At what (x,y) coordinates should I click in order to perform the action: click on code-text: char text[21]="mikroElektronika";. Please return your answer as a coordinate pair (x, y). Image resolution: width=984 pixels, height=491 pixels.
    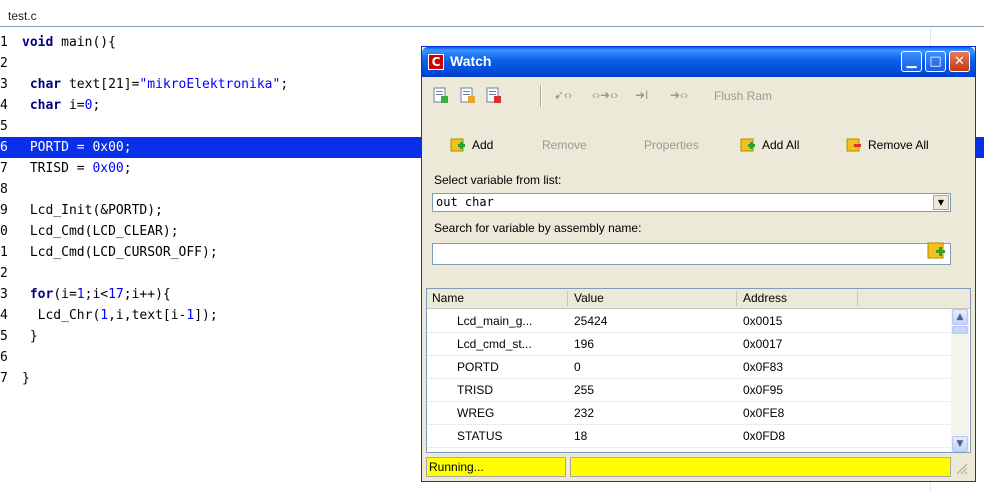
    Looking at the image, I should click on (159, 84).